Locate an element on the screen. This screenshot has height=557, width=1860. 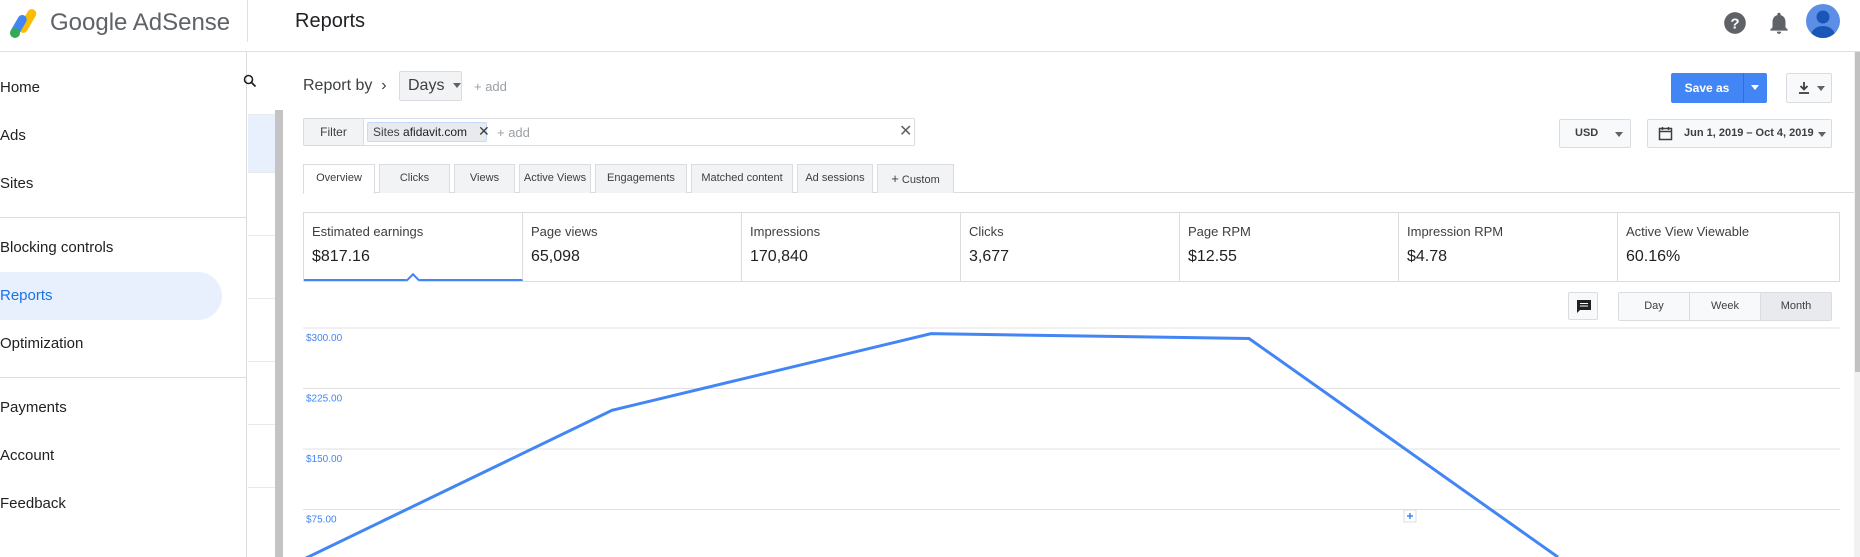
account-avatar is located at coordinates (1823, 21).